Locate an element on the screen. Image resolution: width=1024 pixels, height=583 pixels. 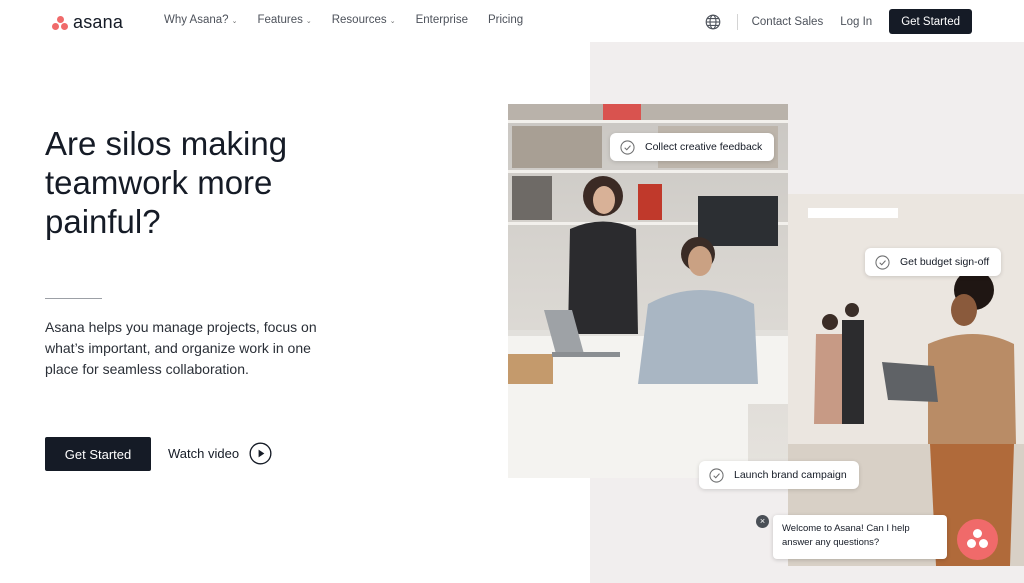
chat-launcher-button is located at coordinates (977, 539).